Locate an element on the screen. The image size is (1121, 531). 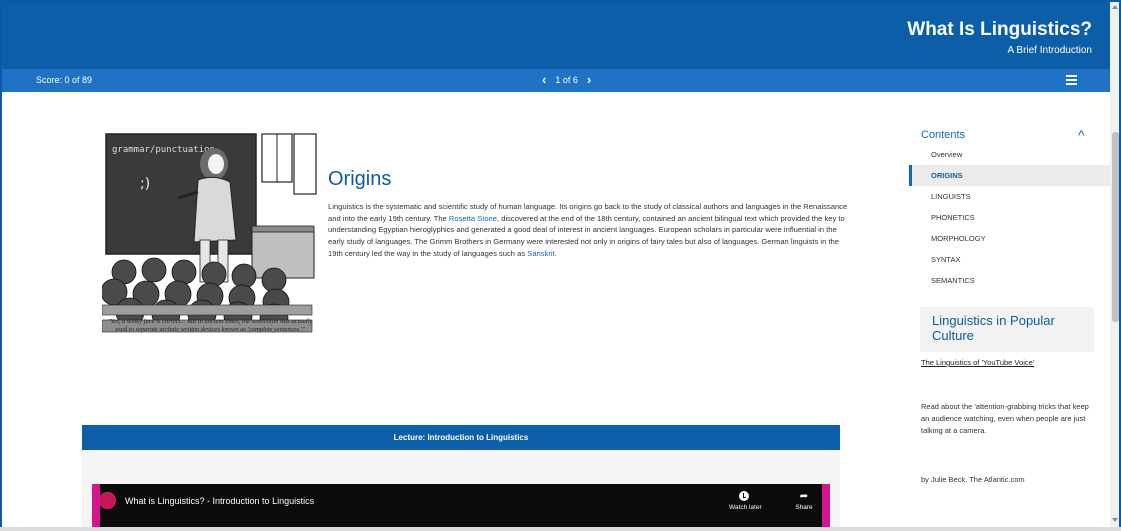
share-label: Share is located at coordinates (804, 507).